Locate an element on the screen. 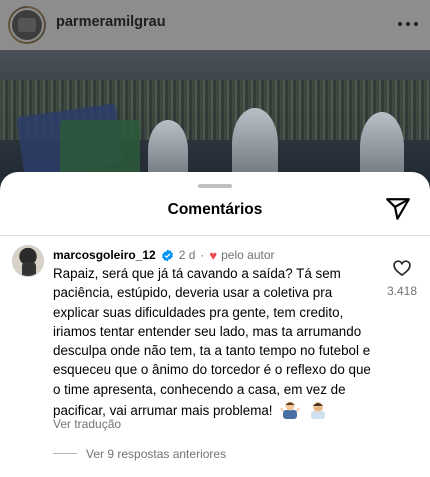  replies-divider-line is located at coordinates (65, 453).